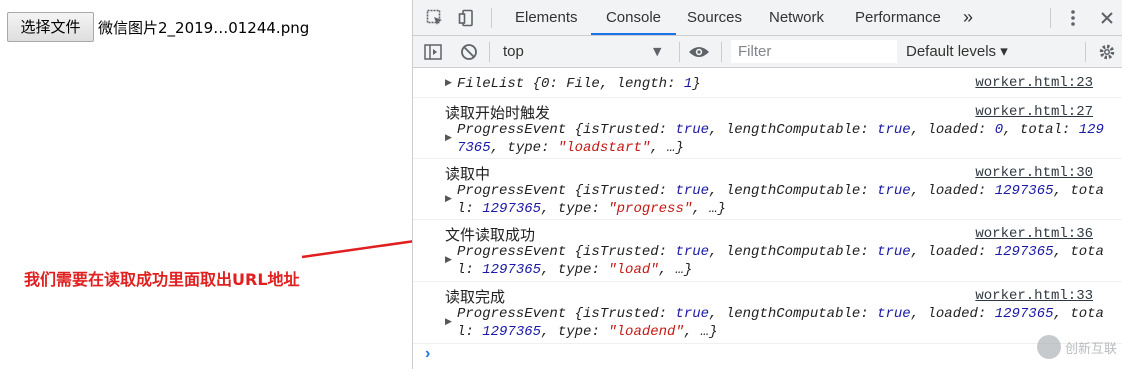 The height and width of the screenshot is (369, 1122). Describe the element at coordinates (957, 51) in the screenshot. I see `log-levels-dropdown: Default levels ▾` at that location.